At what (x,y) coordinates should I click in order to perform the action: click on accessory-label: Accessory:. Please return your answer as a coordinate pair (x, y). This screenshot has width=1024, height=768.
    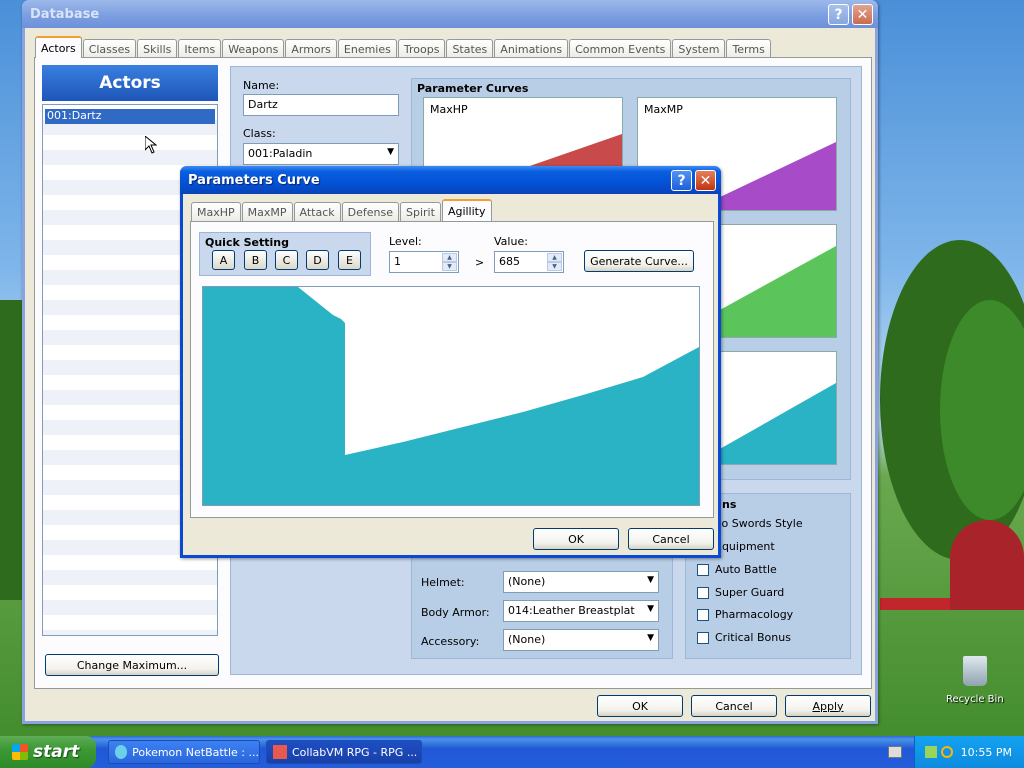
    Looking at the image, I should click on (450, 641).